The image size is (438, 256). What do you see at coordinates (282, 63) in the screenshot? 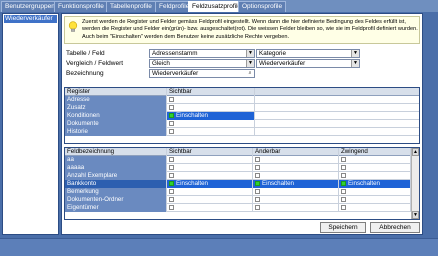
I see `feldwert-select-value: Wiederverkäufer` at bounding box center [282, 63].